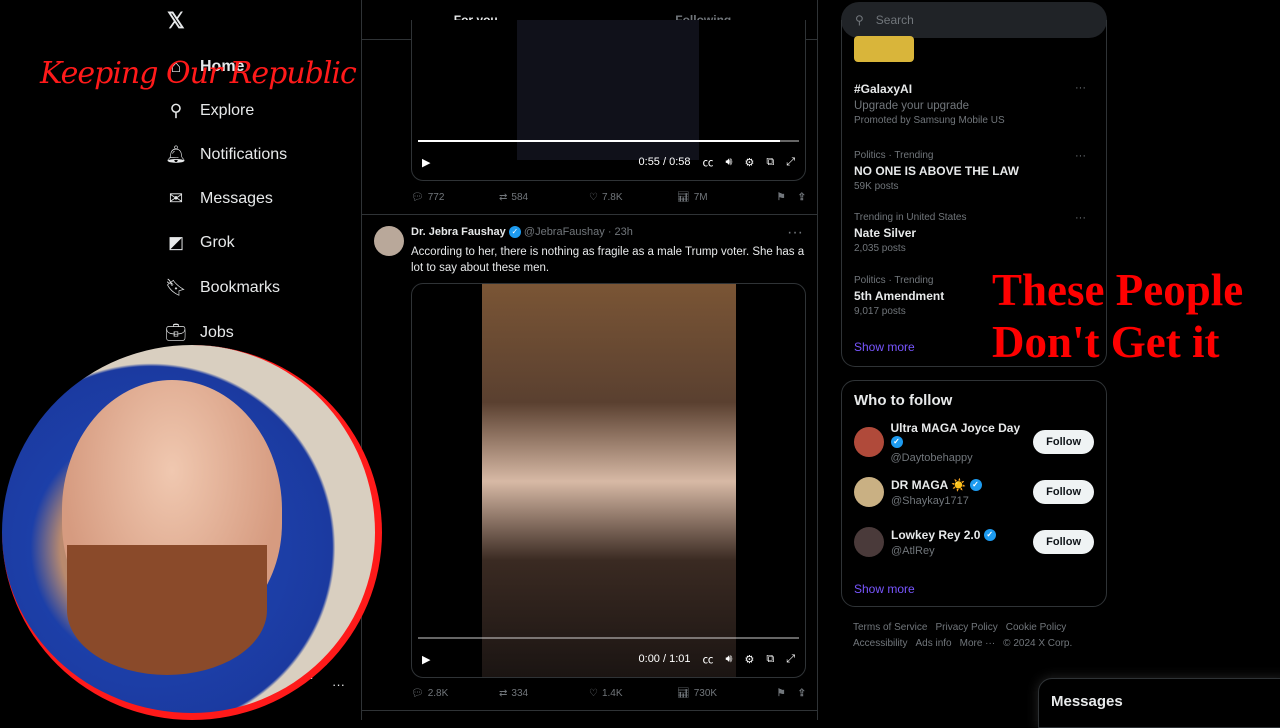 This screenshot has height=728, width=1280. What do you see at coordinates (578, 232) in the screenshot?
I see `author-handle: @JebraFaushay · 23h` at bounding box center [578, 232].